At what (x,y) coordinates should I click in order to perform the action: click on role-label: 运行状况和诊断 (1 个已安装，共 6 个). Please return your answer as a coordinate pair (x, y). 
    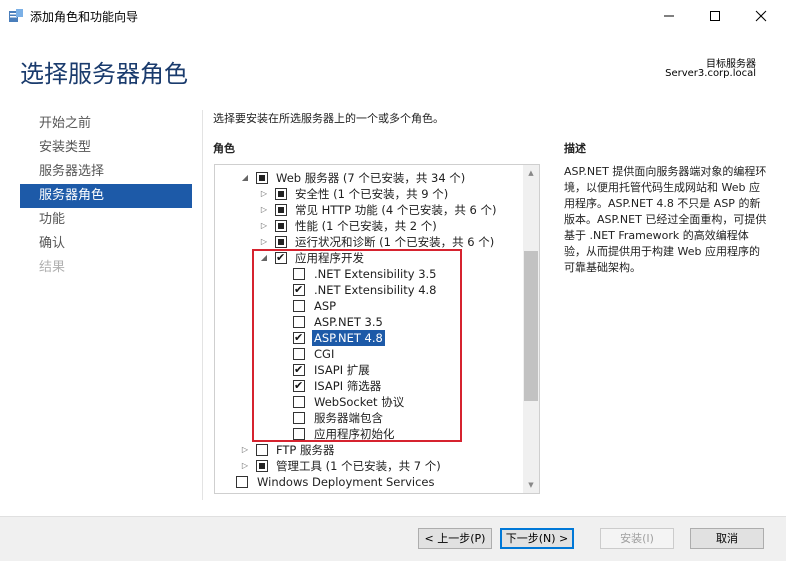
    Looking at the image, I should click on (395, 242).